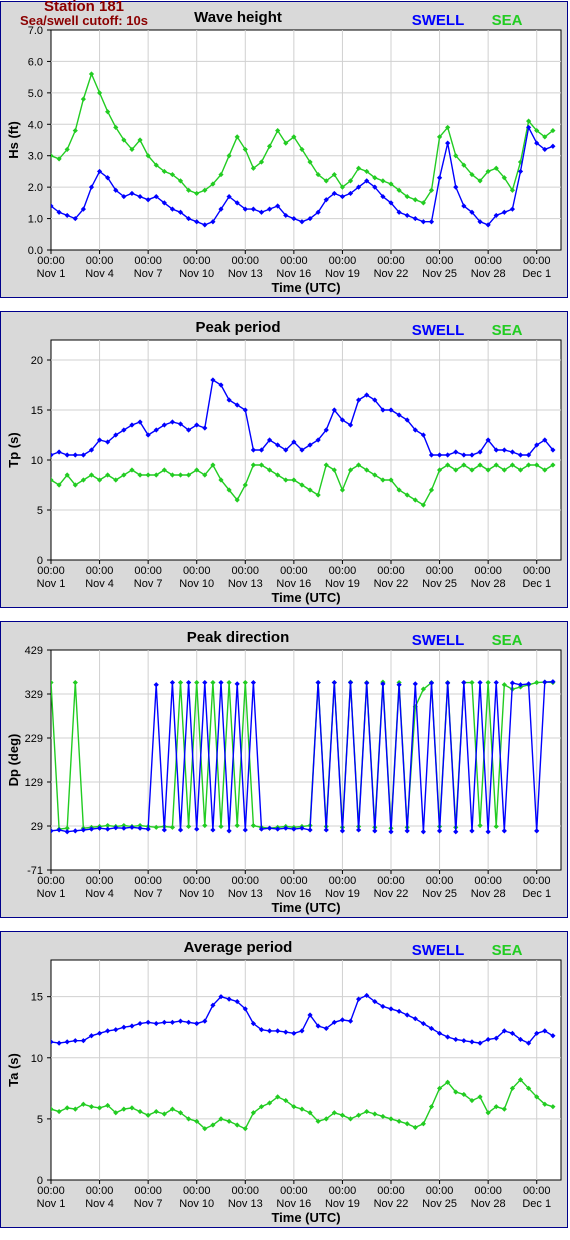 Image resolution: width=570 pixels, height=1240 pixels. Describe the element at coordinates (237, 327) in the screenshot. I see `chart-title: Peak period` at that location.